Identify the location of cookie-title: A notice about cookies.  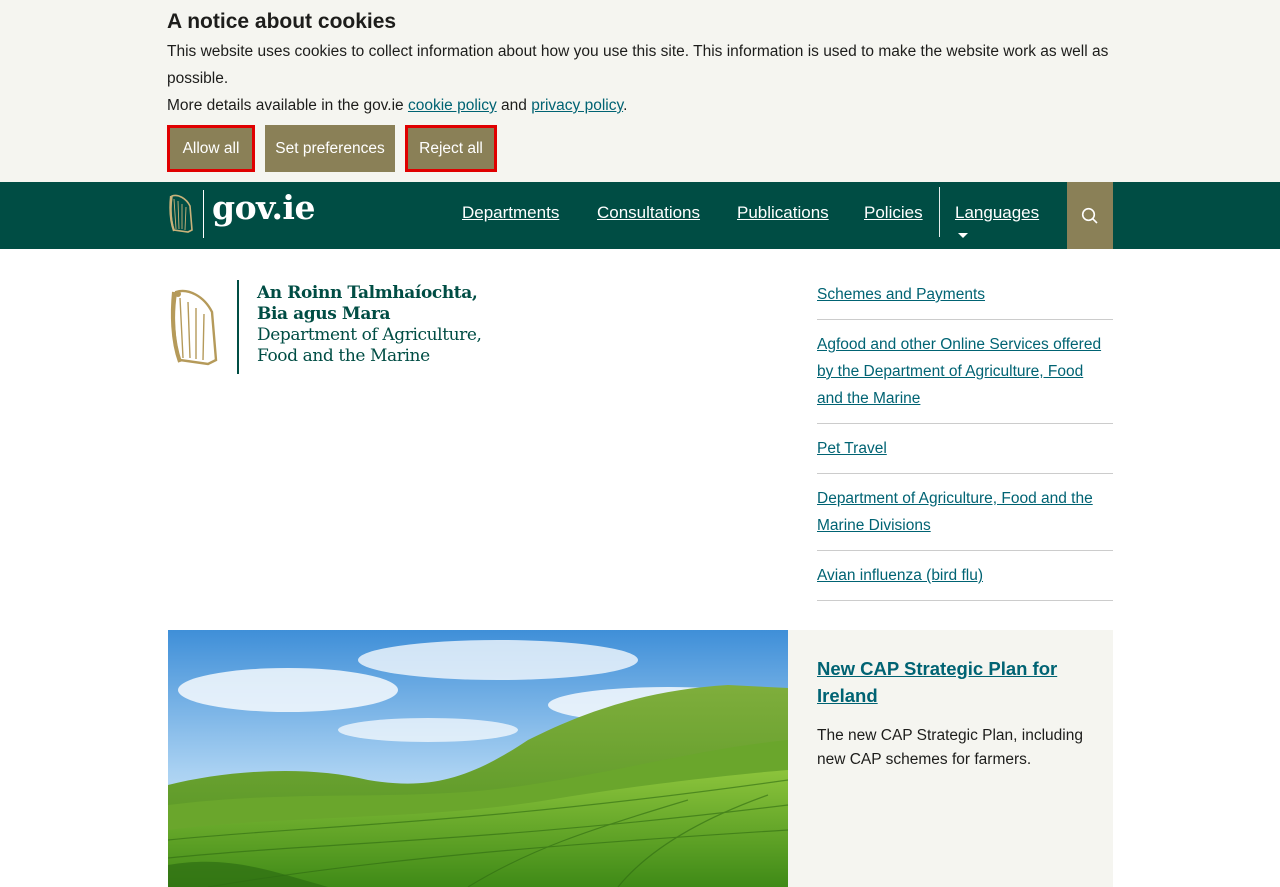
(282, 21).